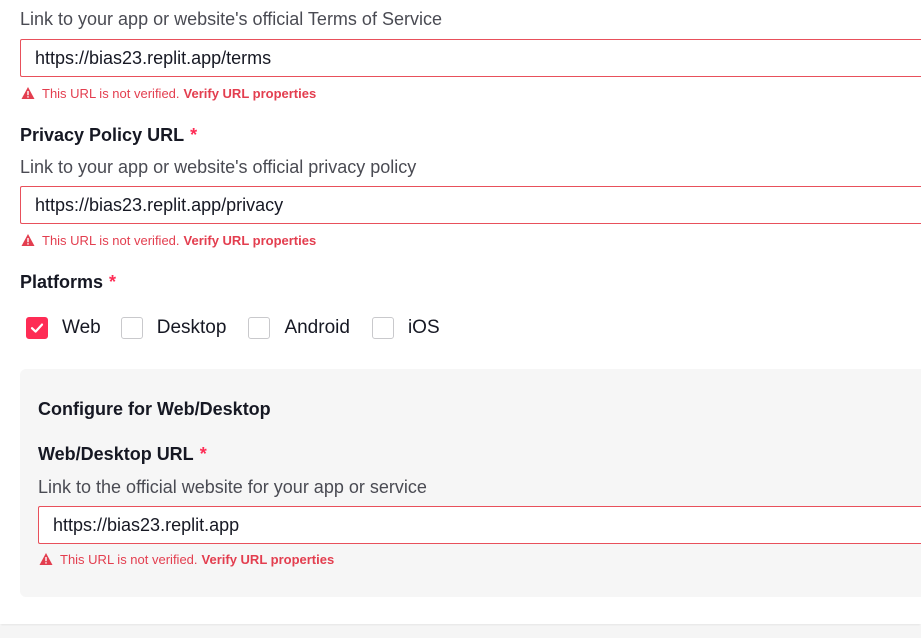 Image resolution: width=921 pixels, height=638 pixels. What do you see at coordinates (129, 559) in the screenshot?
I see `web-url-error-text: This URL is not verified.` at bounding box center [129, 559].